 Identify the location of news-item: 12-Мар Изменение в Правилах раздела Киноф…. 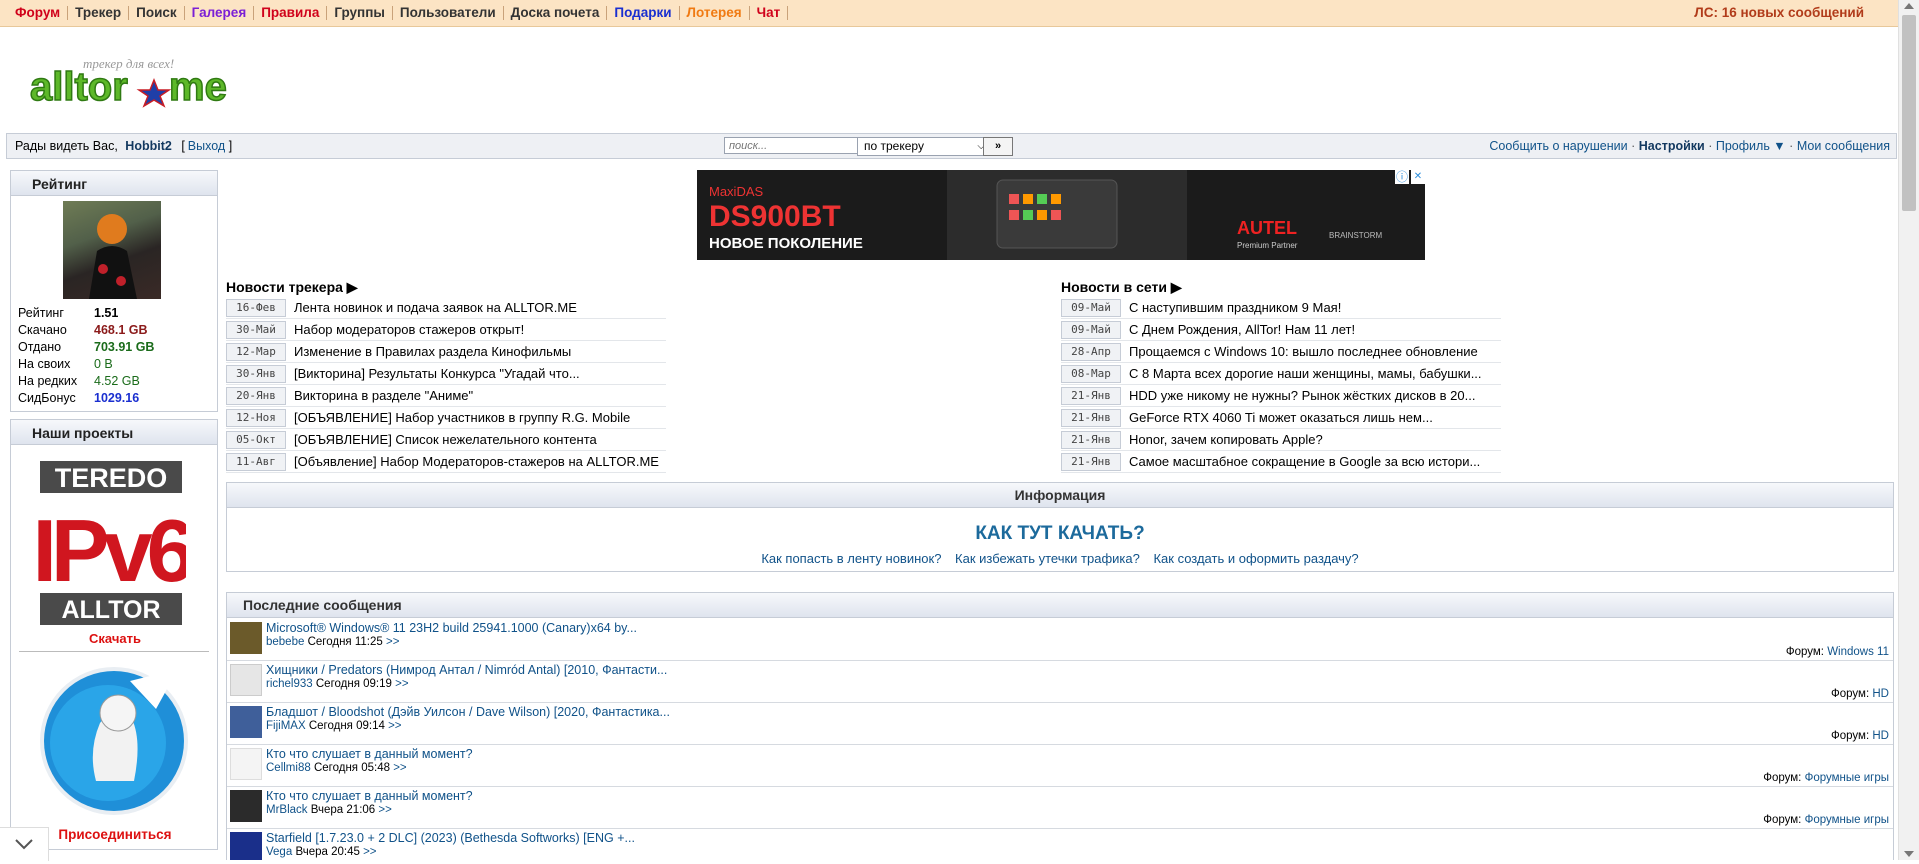
(446, 352).